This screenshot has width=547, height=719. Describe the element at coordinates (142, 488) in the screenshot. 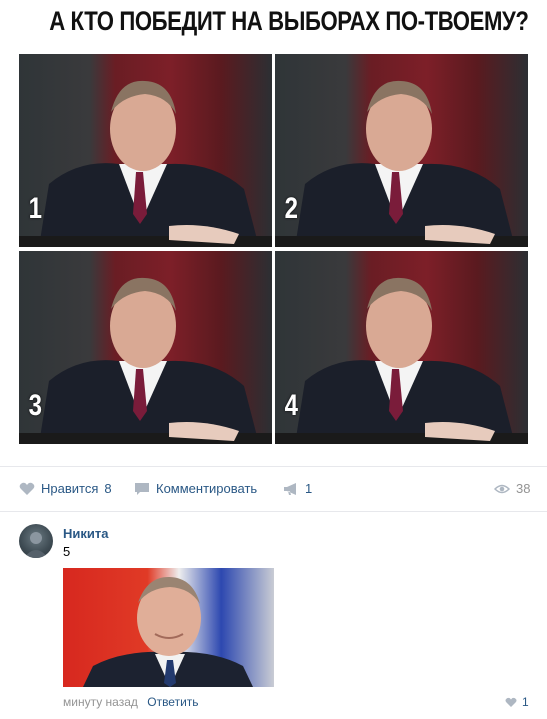

I see `comment-icon` at that location.